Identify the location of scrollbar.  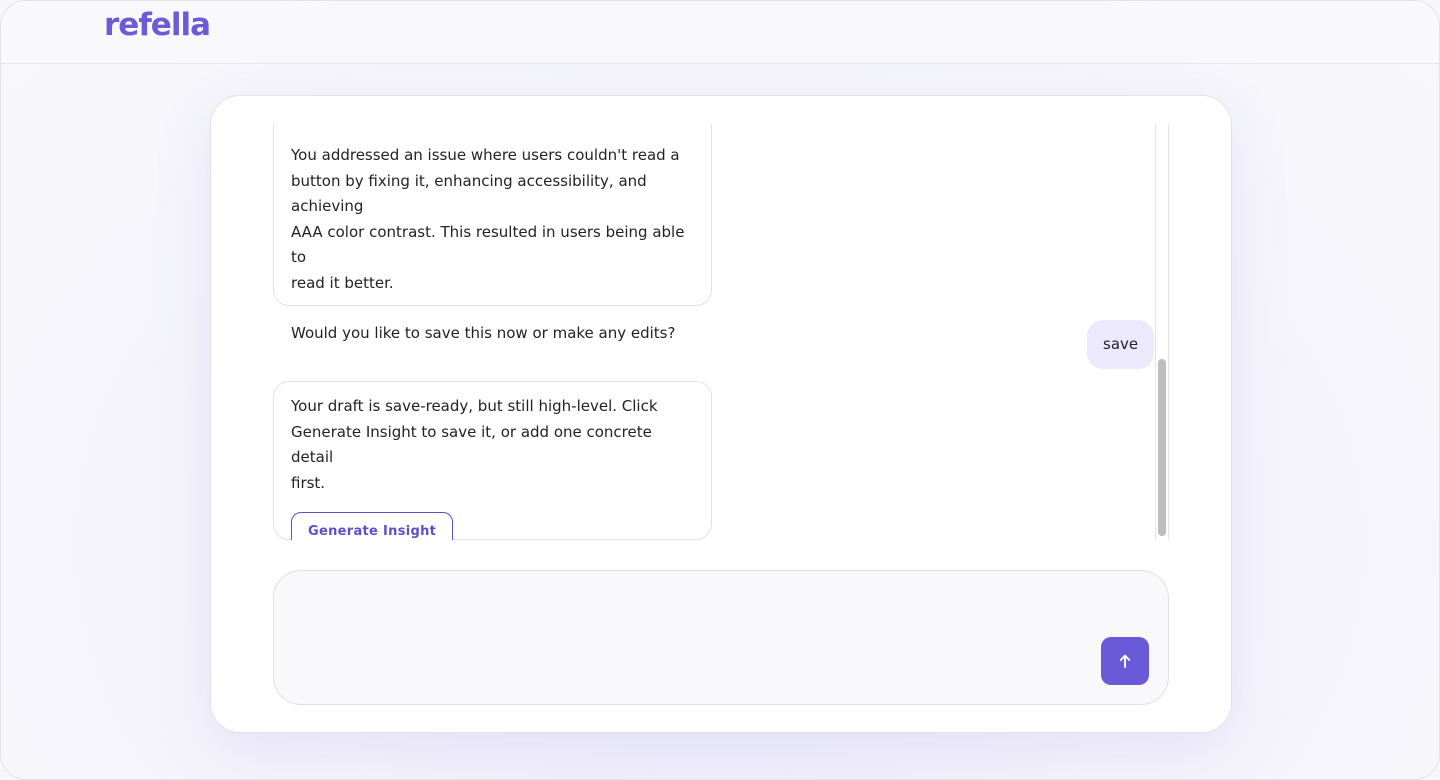
(1162, 332).